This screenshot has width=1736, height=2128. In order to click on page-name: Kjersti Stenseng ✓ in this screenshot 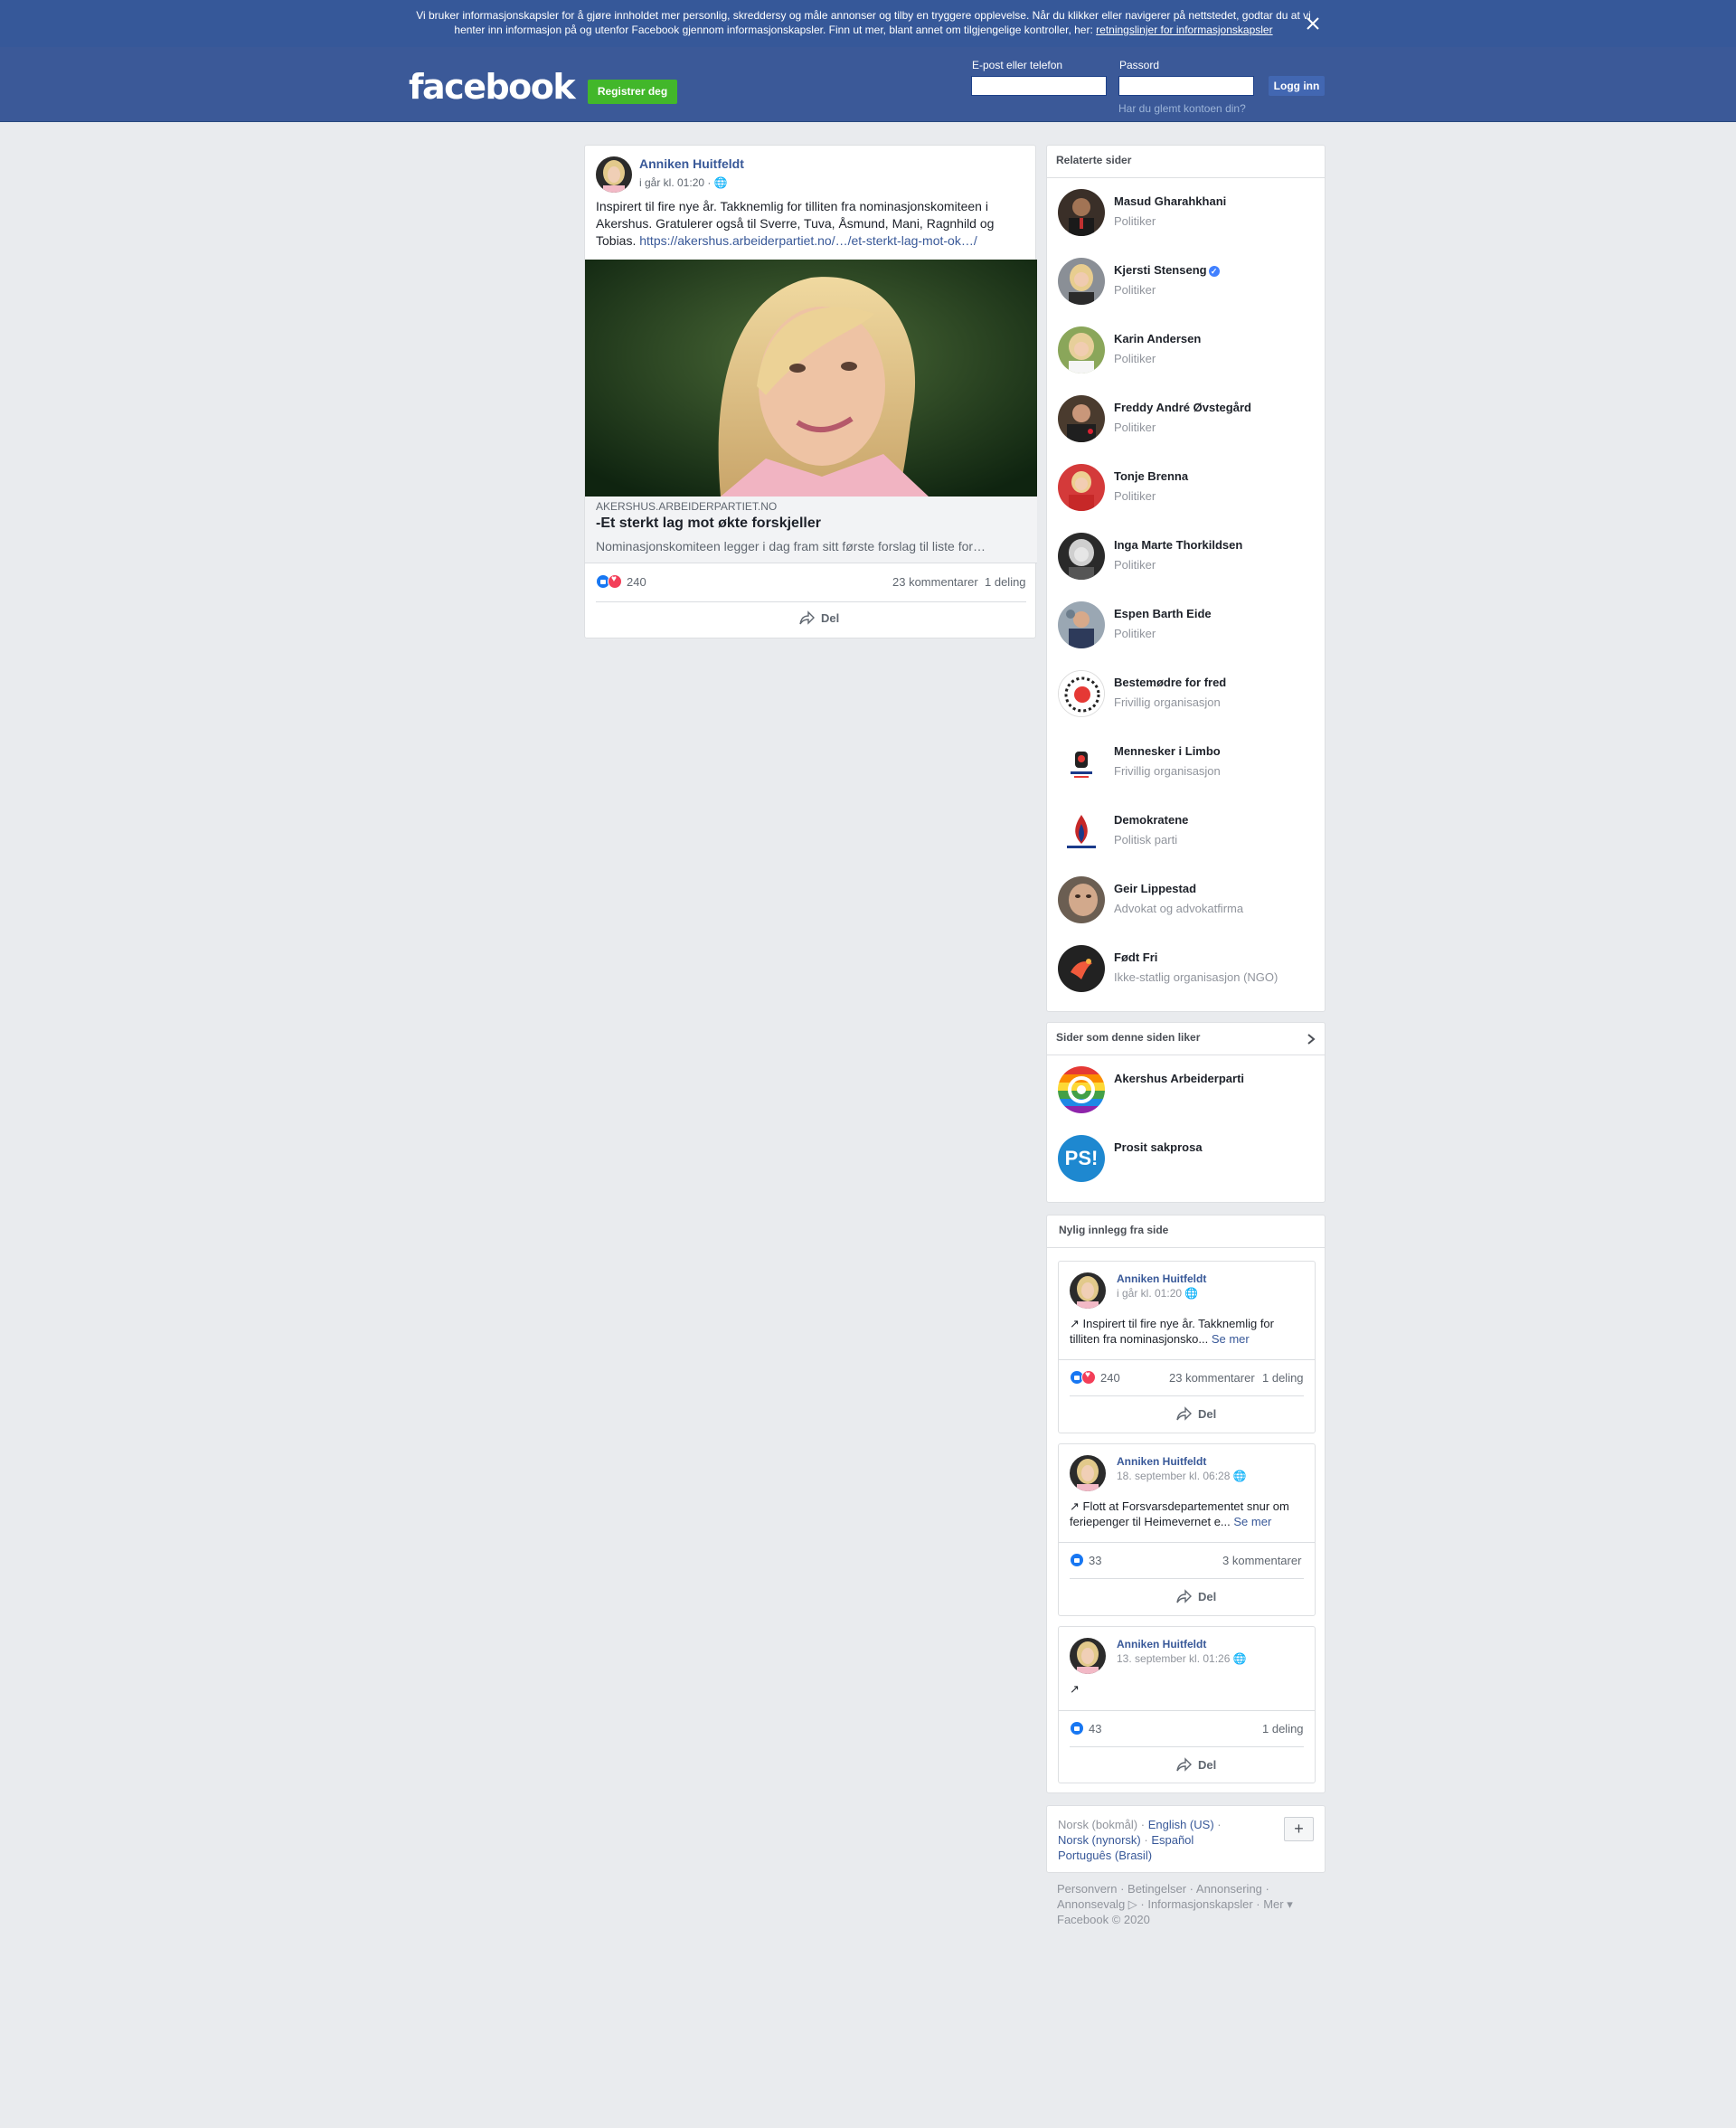, I will do `click(1167, 270)`.